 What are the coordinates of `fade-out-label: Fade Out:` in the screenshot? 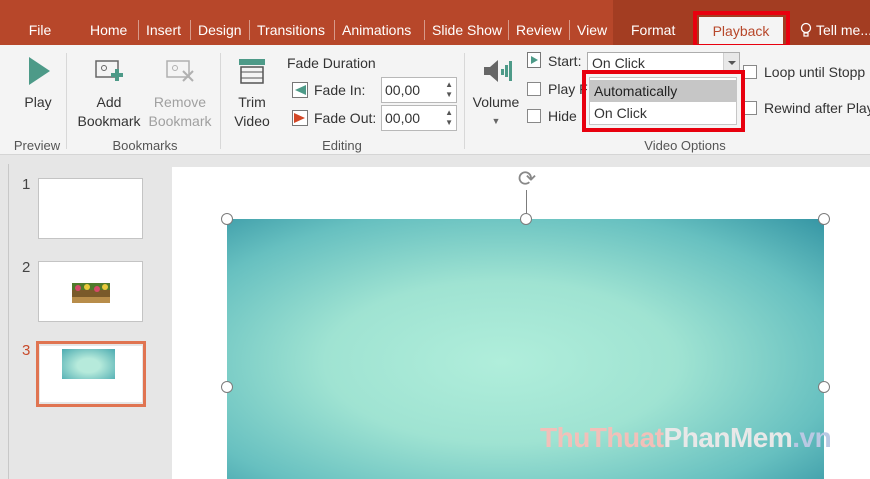 It's located at (345, 118).